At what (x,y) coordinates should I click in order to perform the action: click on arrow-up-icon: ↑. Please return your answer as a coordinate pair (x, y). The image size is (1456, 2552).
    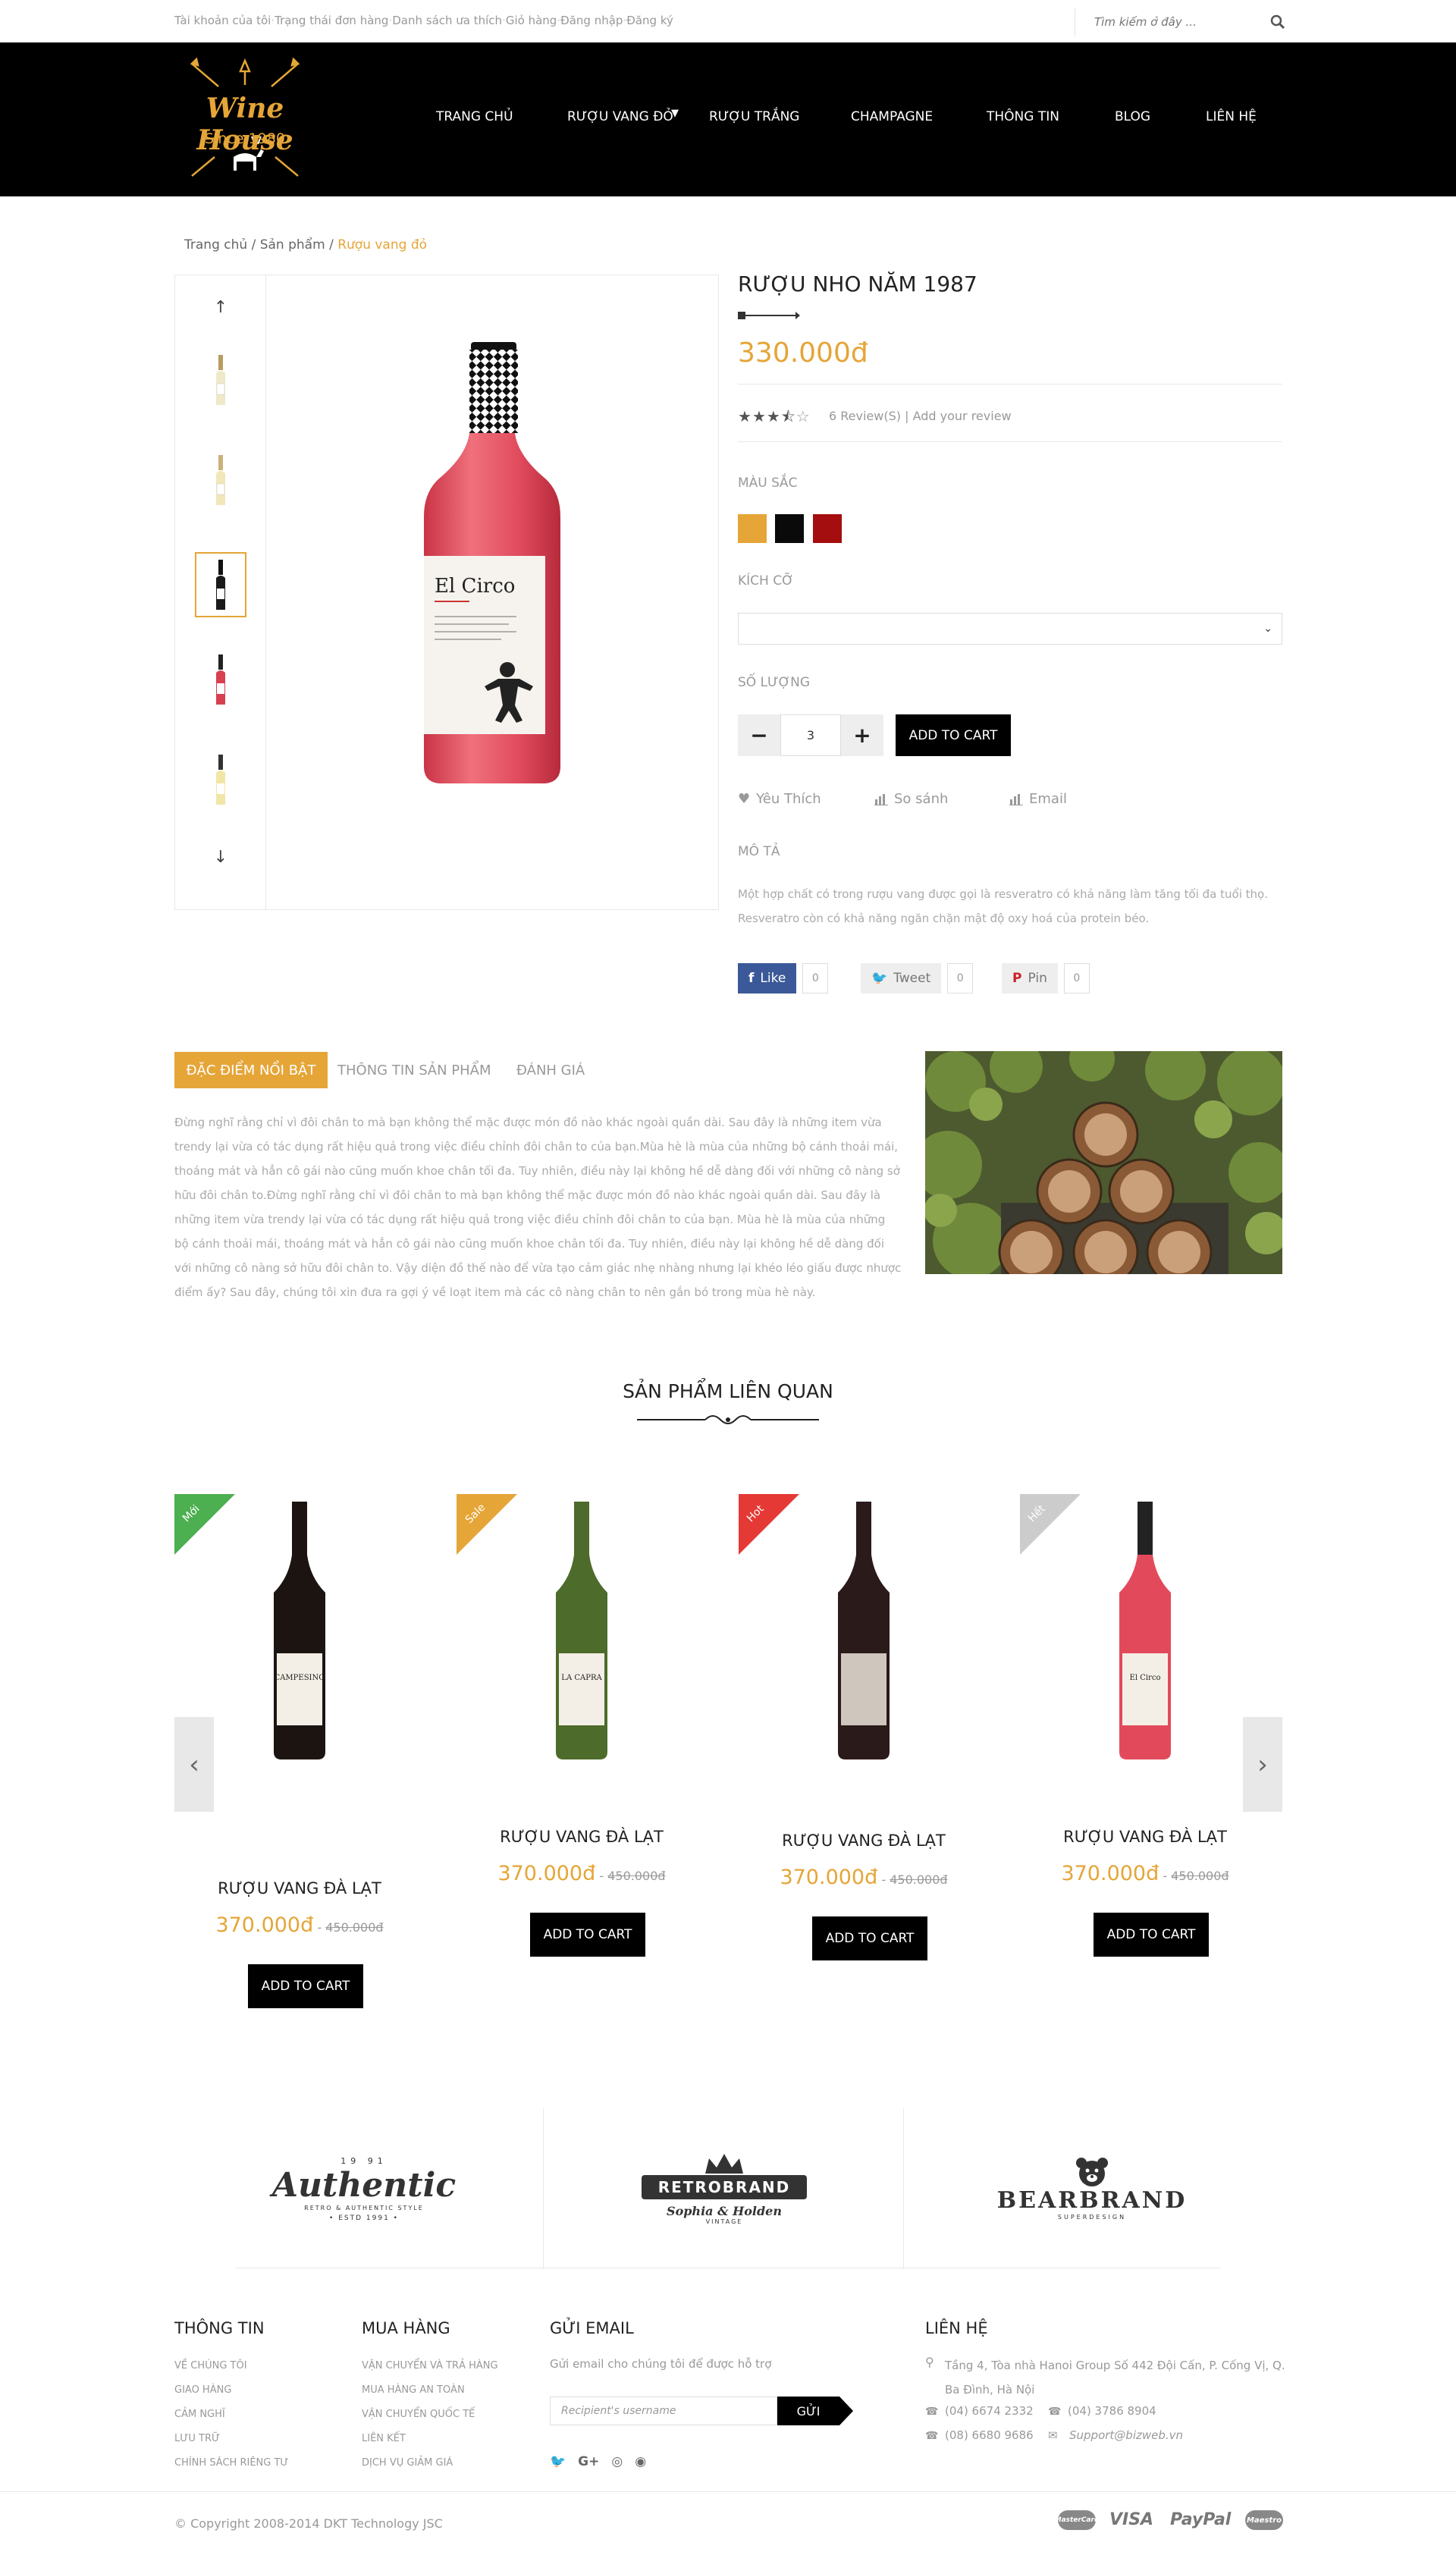
    Looking at the image, I should click on (220, 308).